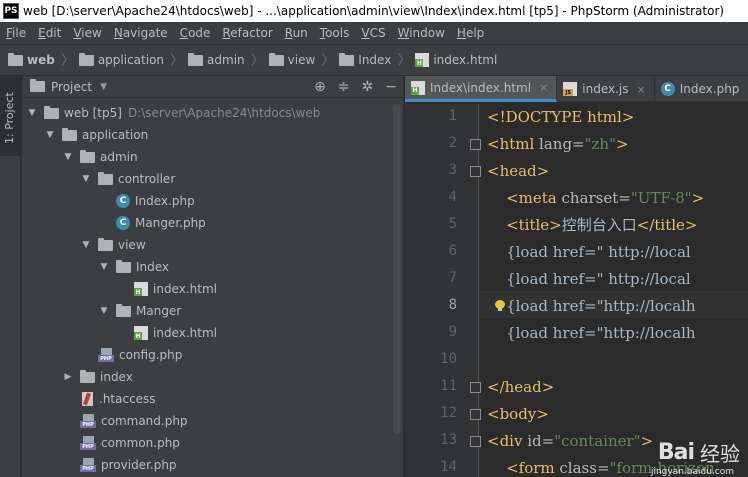 This screenshot has height=477, width=748. Describe the element at coordinates (213, 311) in the screenshot. I see `tree-item: ▼ Manger` at that location.